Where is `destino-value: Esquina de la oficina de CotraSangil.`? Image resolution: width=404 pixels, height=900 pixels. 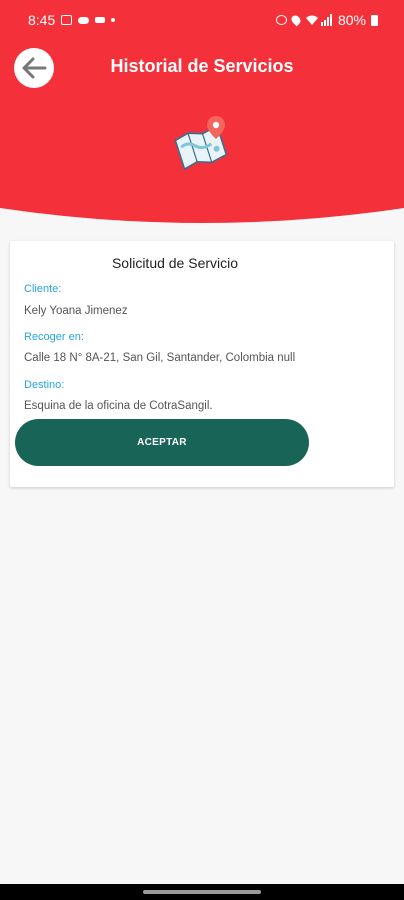 destino-value: Esquina de la oficina de CotraSangil. is located at coordinates (118, 406).